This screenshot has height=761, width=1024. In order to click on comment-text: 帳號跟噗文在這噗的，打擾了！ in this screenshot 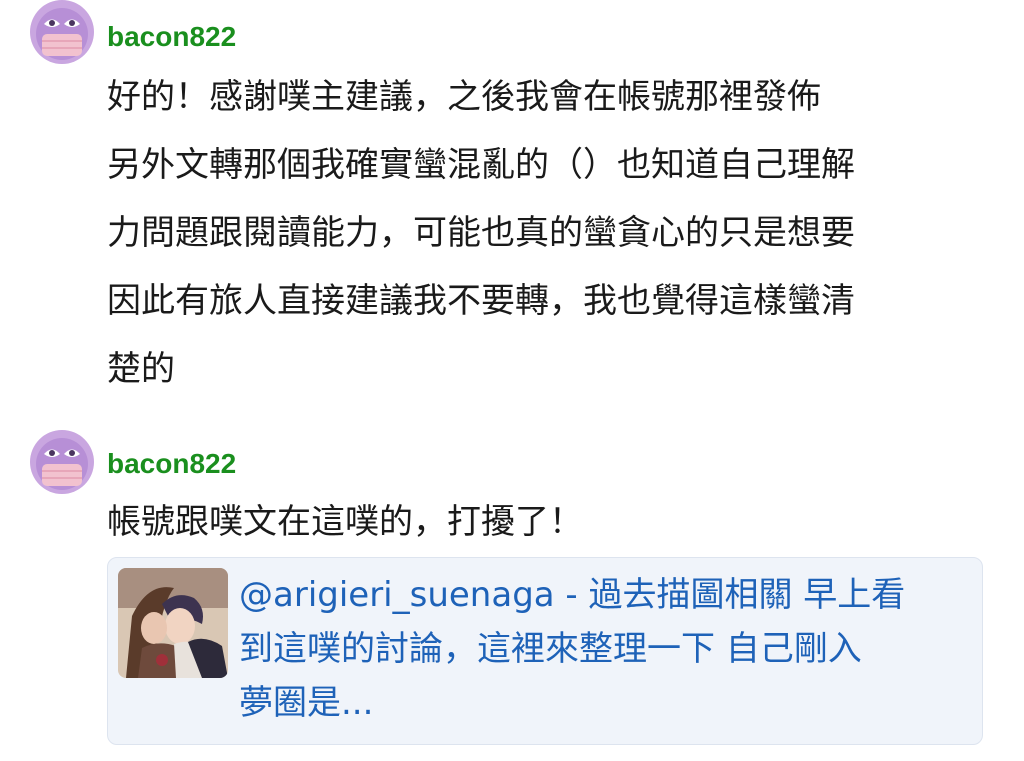, I will do `click(345, 522)`.